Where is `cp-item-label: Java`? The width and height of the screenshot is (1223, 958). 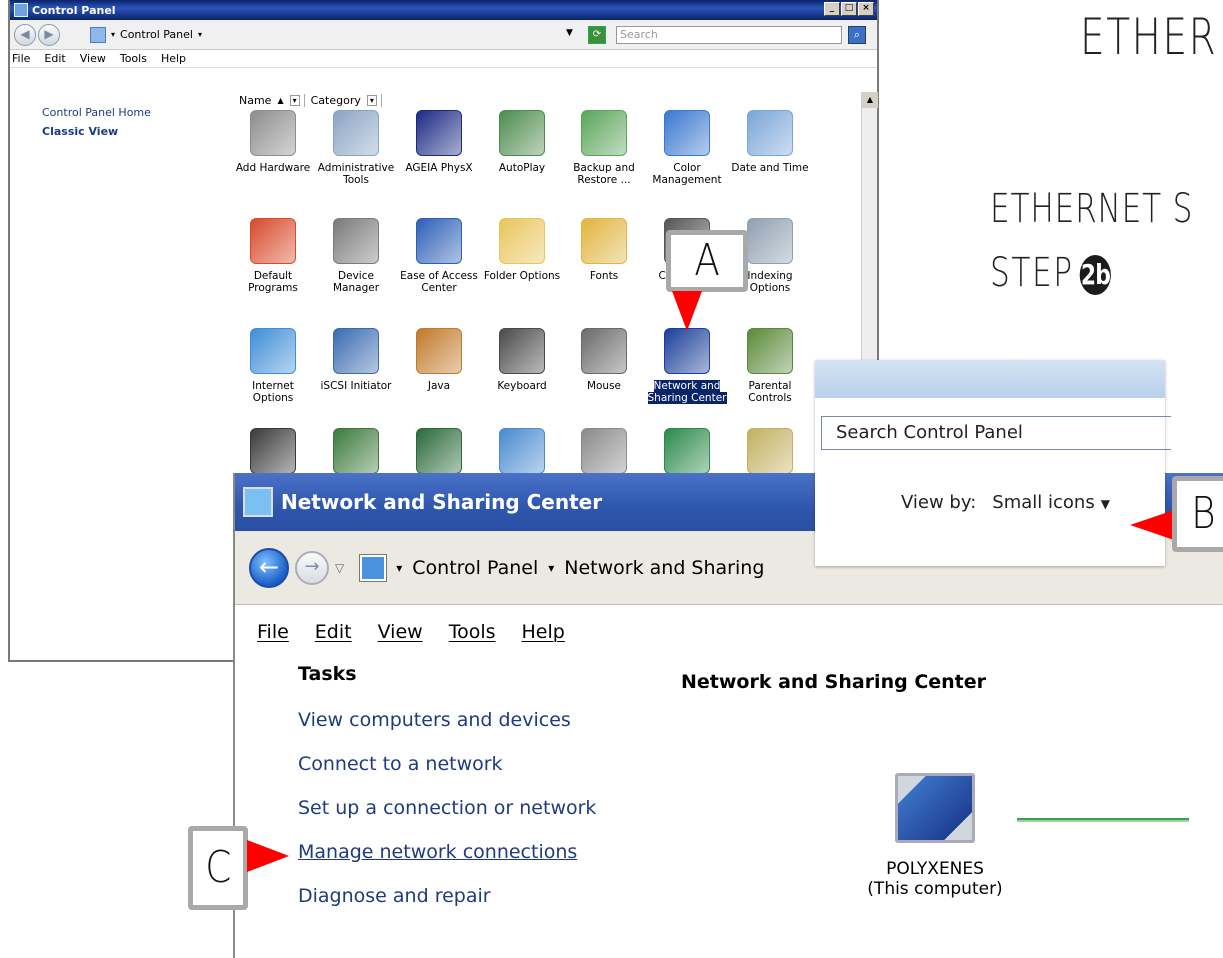 cp-item-label: Java is located at coordinates (439, 386).